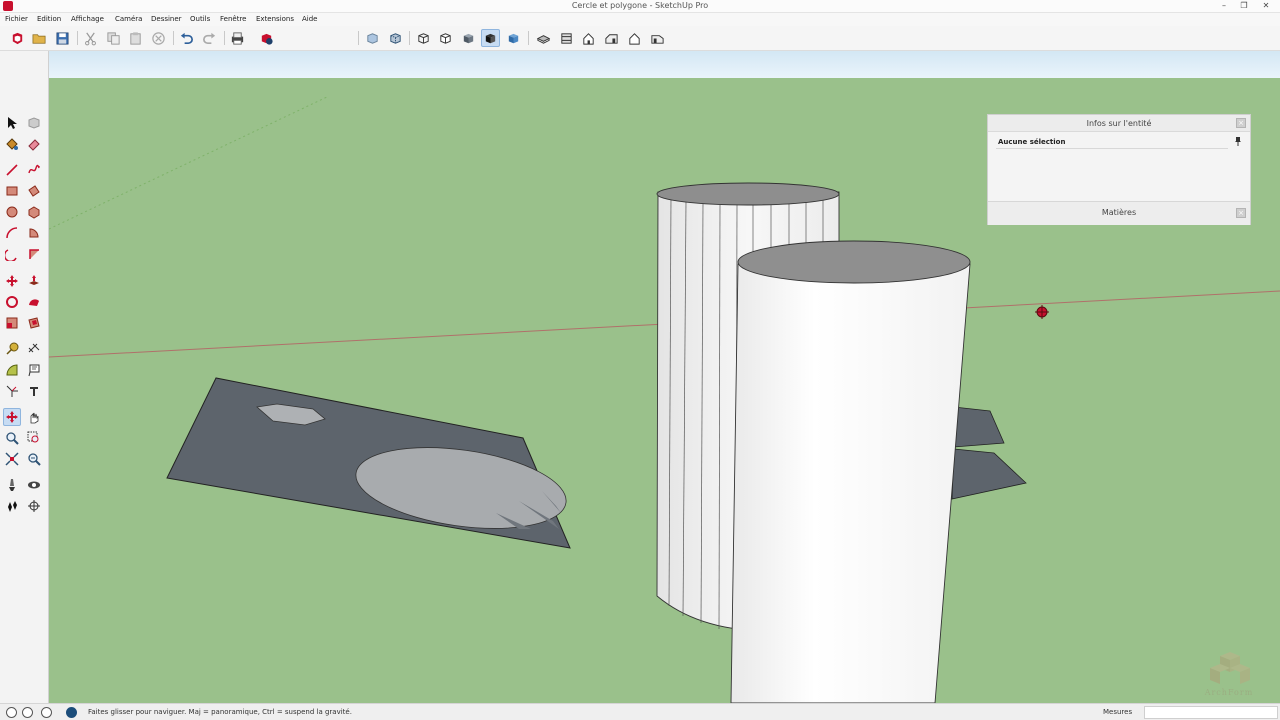  What do you see at coordinates (1118, 712) in the screenshot?
I see `measurements-label: Mesures` at bounding box center [1118, 712].